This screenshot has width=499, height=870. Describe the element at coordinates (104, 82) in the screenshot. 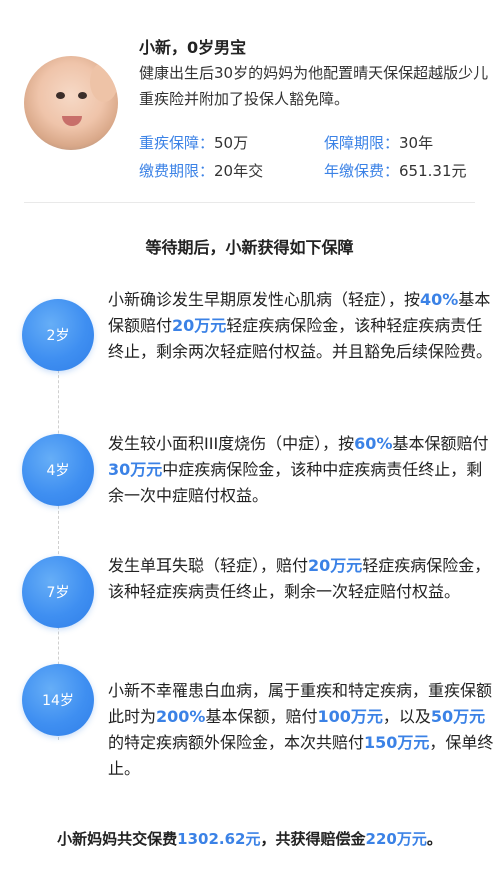

I see `avatar-hand-shape` at that location.